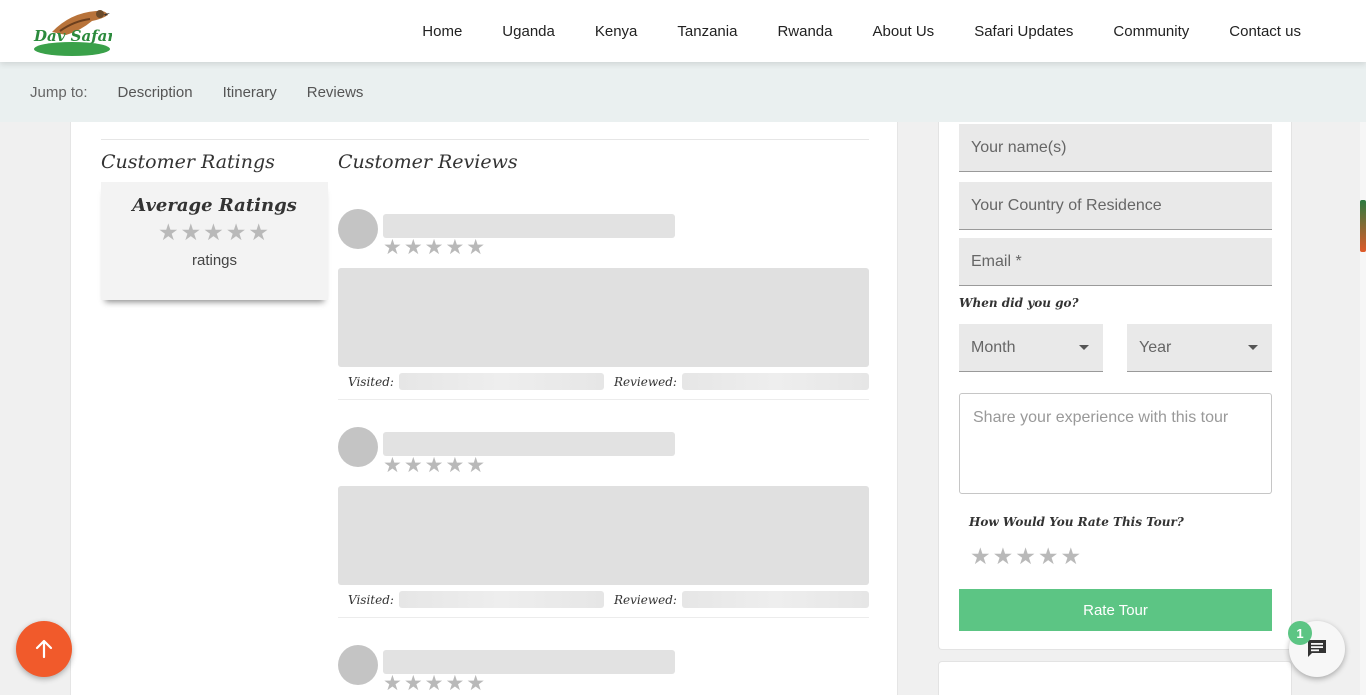  Describe the element at coordinates (683, 92) in the screenshot. I see `jump-to-bar: Jump to: Description Itinerary Reviews` at that location.